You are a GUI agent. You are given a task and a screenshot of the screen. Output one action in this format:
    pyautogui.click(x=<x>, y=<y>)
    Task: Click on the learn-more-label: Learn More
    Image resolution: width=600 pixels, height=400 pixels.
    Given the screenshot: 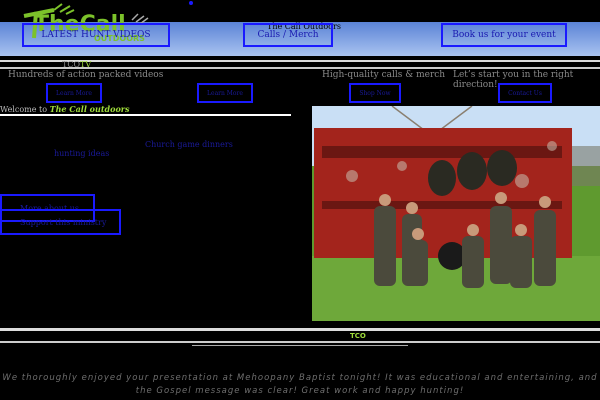 What is the action you would take?
    pyautogui.click(x=225, y=93)
    